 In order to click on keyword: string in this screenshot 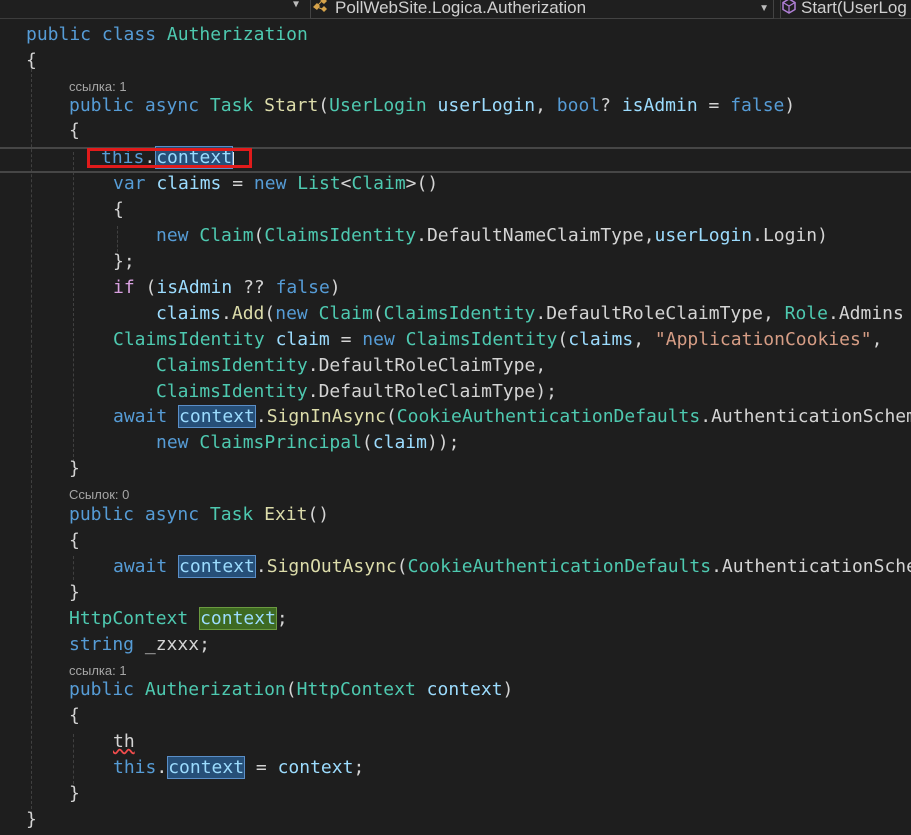, I will do `click(102, 644)`.